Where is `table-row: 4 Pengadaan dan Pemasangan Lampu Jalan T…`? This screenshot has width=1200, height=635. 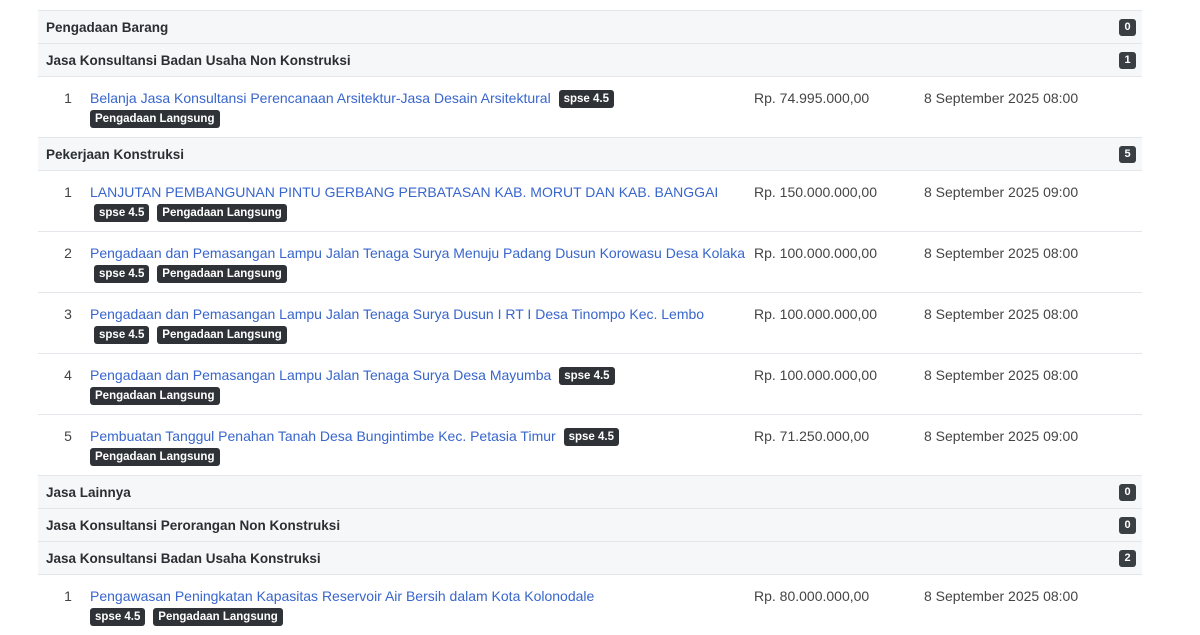
table-row: 4 Pengadaan dan Pemasangan Lampu Jalan T… is located at coordinates (590, 384).